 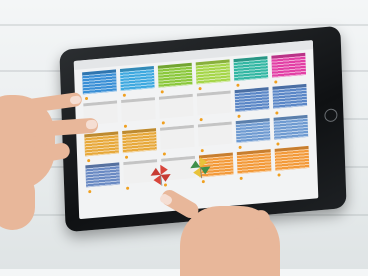 What do you see at coordinates (331, 115) in the screenshot?
I see `home-button` at bounding box center [331, 115].